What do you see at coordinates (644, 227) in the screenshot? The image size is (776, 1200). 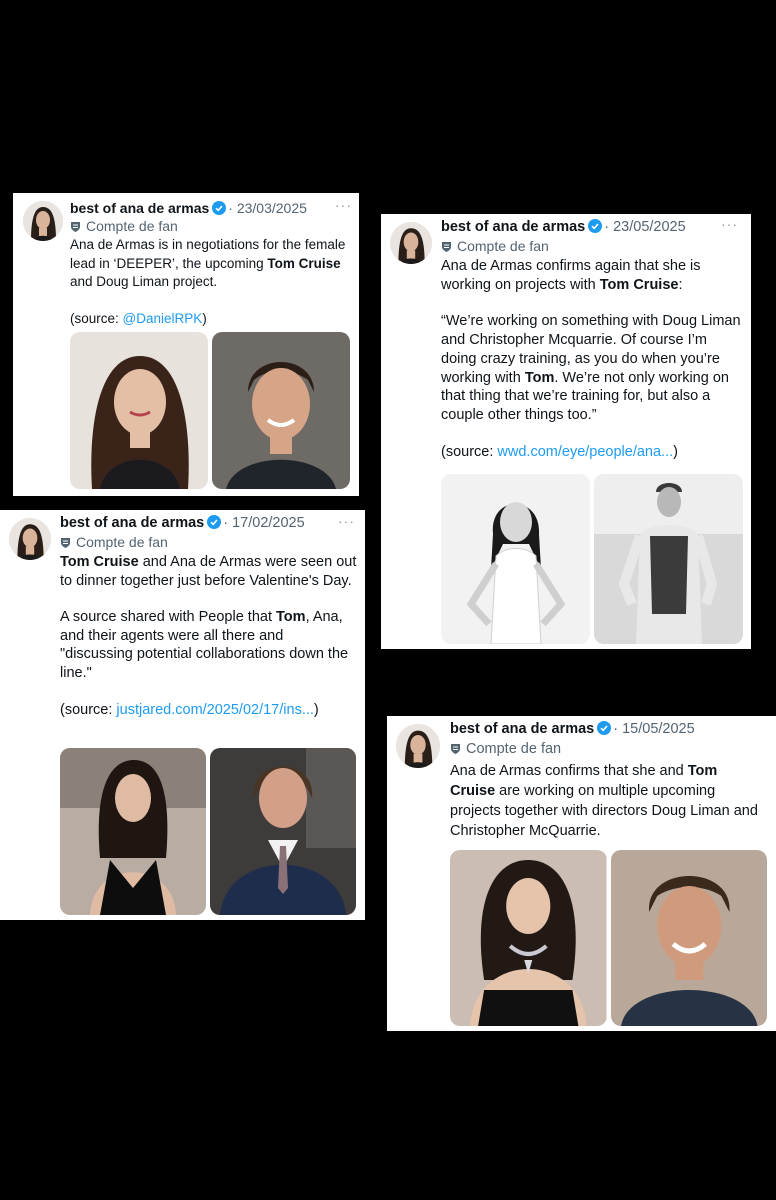 I see `post-date: · 23/05/2025` at bounding box center [644, 227].